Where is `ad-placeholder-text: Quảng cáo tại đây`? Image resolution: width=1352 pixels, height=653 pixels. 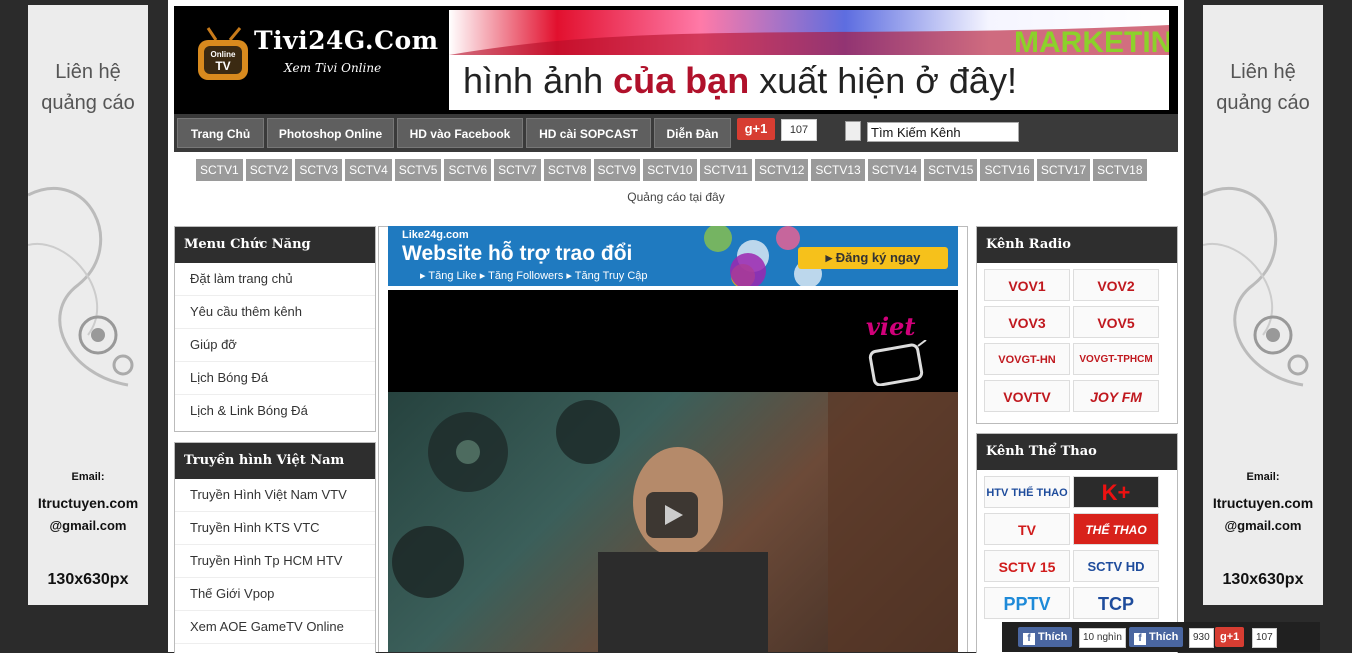 ad-placeholder-text: Quảng cáo tại đây is located at coordinates (676, 197).